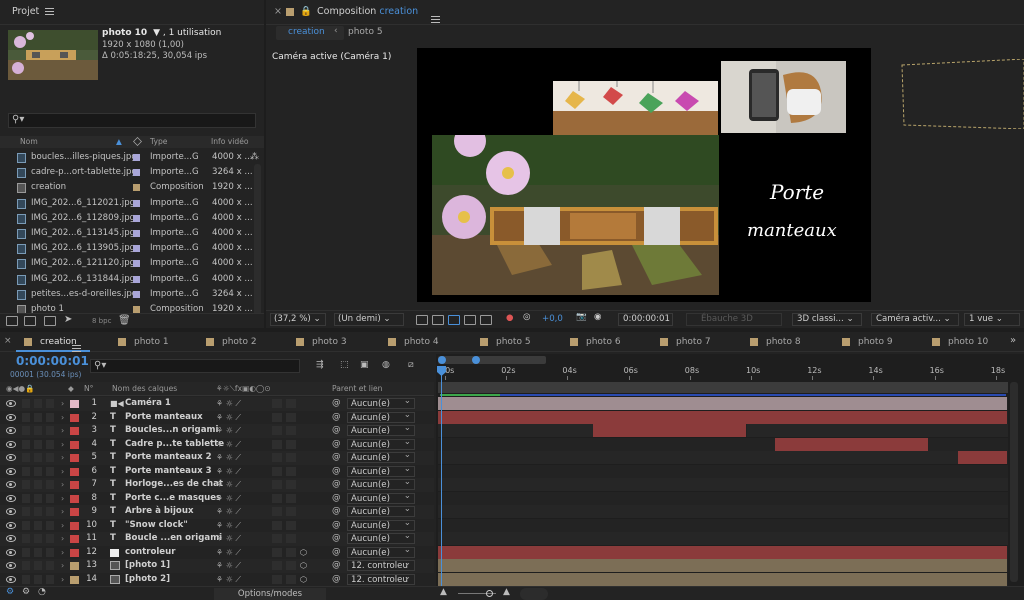 The width and height of the screenshot is (1024, 600). I want to click on grid-guides-icon, so click(470, 320).